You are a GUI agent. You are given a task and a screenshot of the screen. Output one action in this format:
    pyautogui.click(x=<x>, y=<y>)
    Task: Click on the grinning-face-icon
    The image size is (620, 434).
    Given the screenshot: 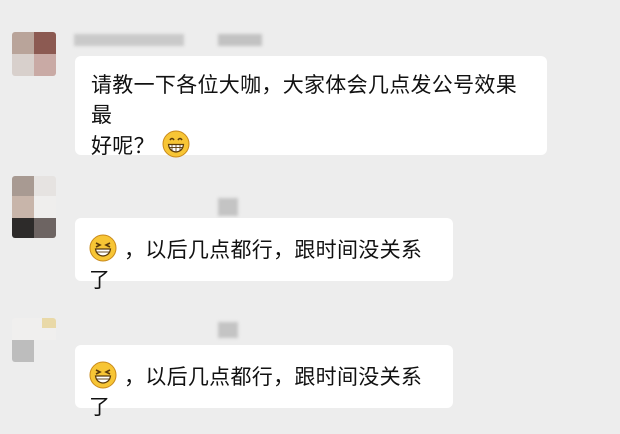 What is the action you would take?
    pyautogui.click(x=176, y=144)
    